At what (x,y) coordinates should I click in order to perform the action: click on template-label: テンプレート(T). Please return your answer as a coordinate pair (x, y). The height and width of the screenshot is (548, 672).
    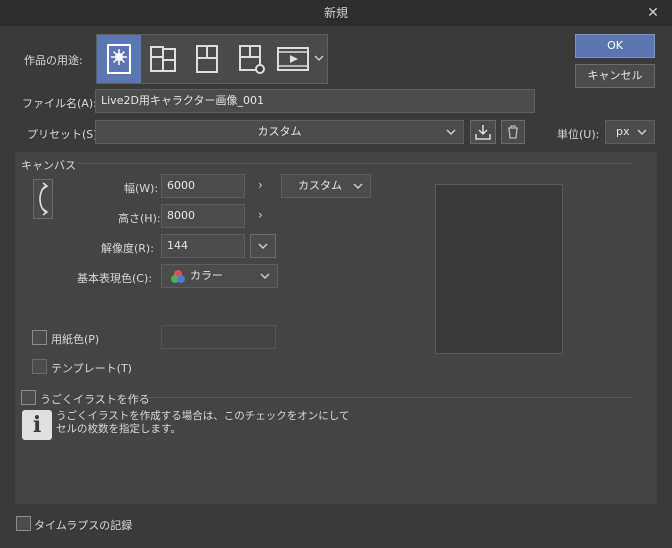
    Looking at the image, I should click on (91, 368).